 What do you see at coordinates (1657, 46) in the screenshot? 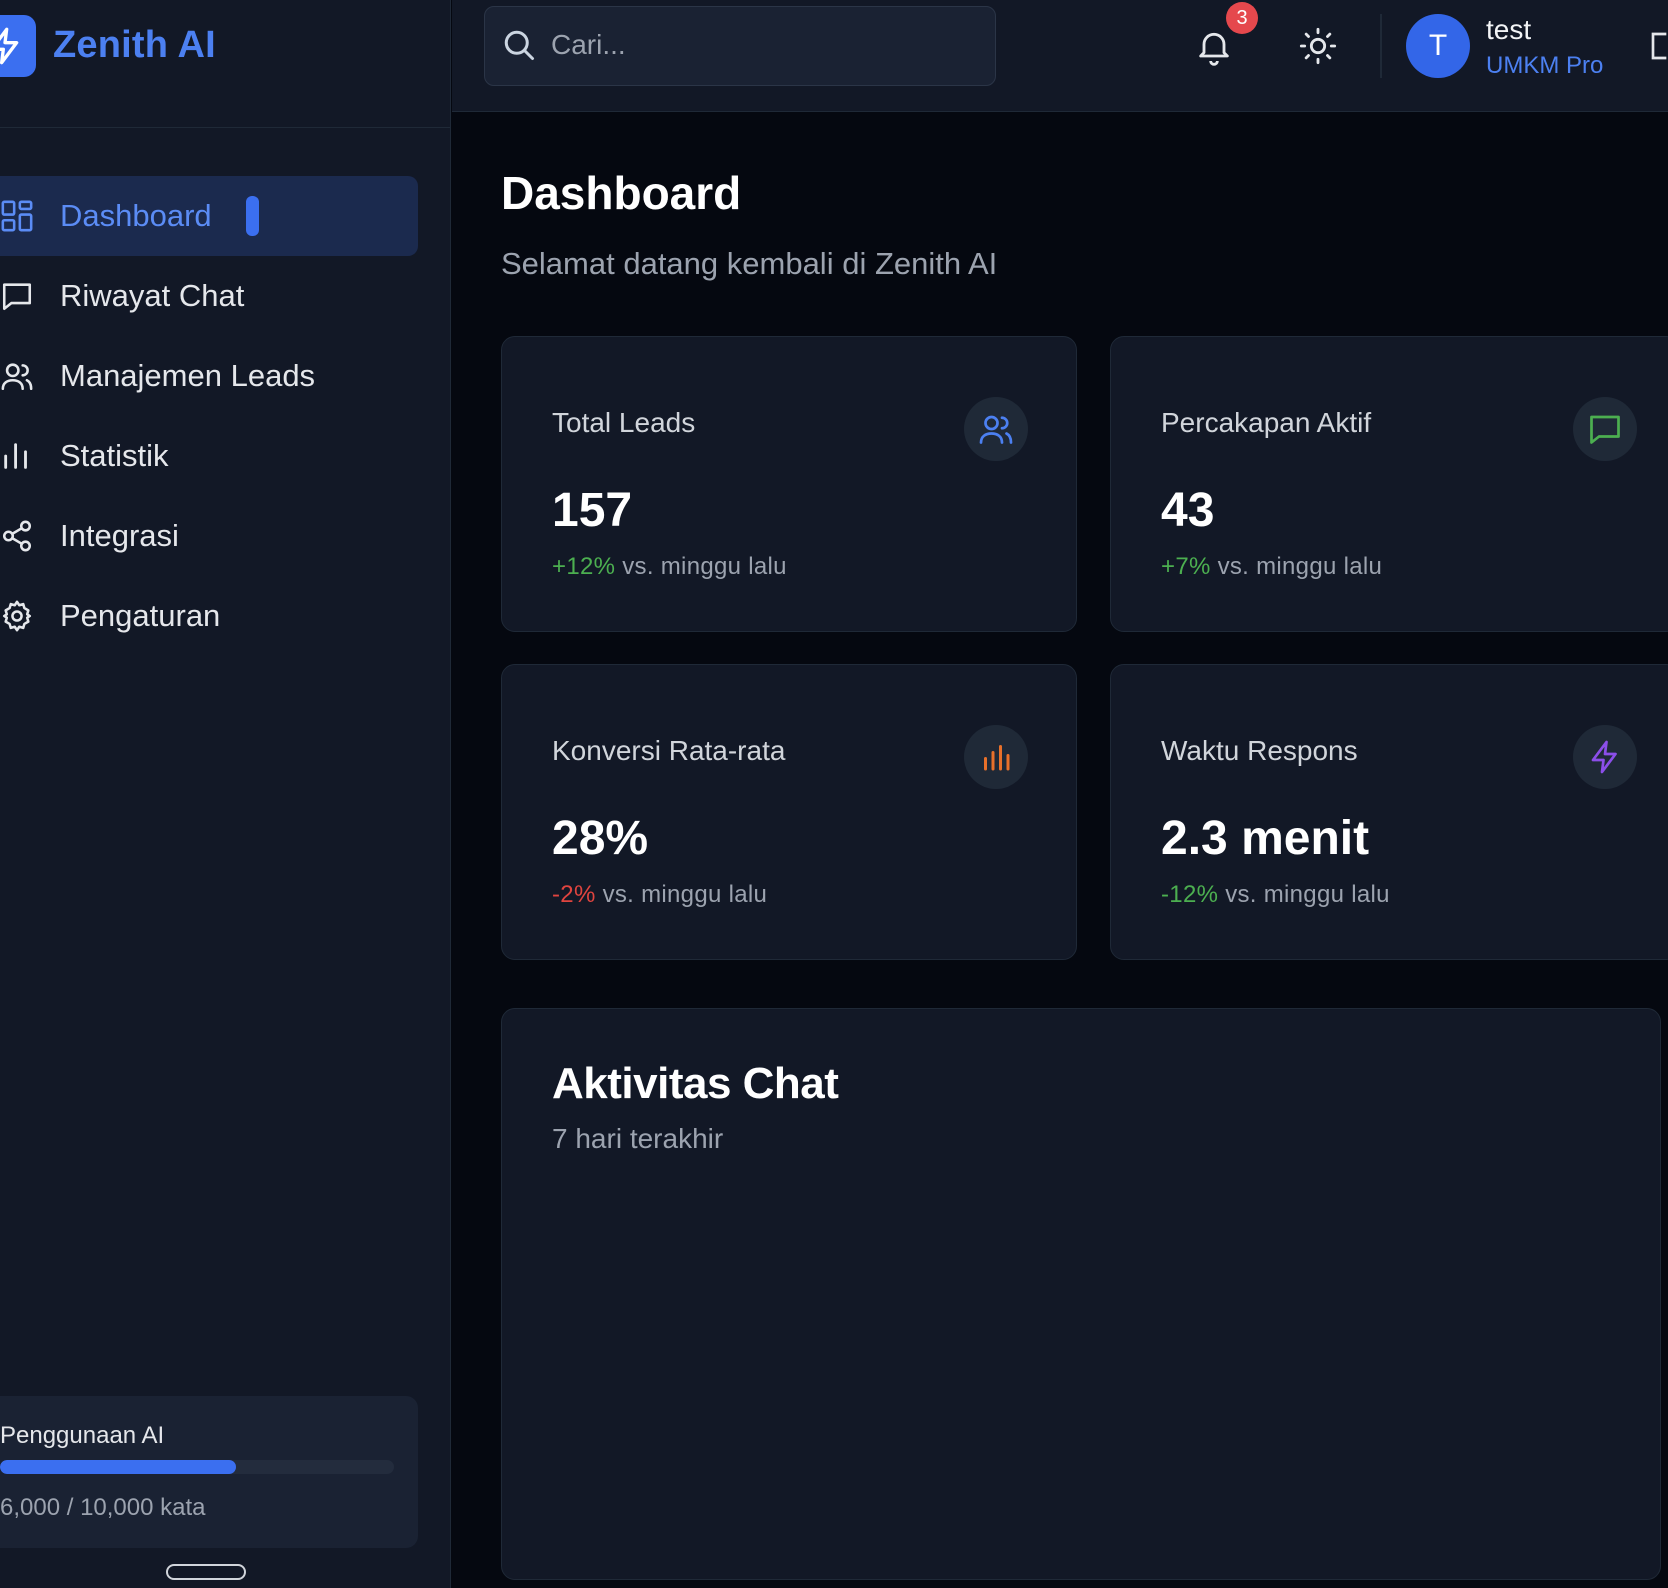
I see `logout-icon` at bounding box center [1657, 46].